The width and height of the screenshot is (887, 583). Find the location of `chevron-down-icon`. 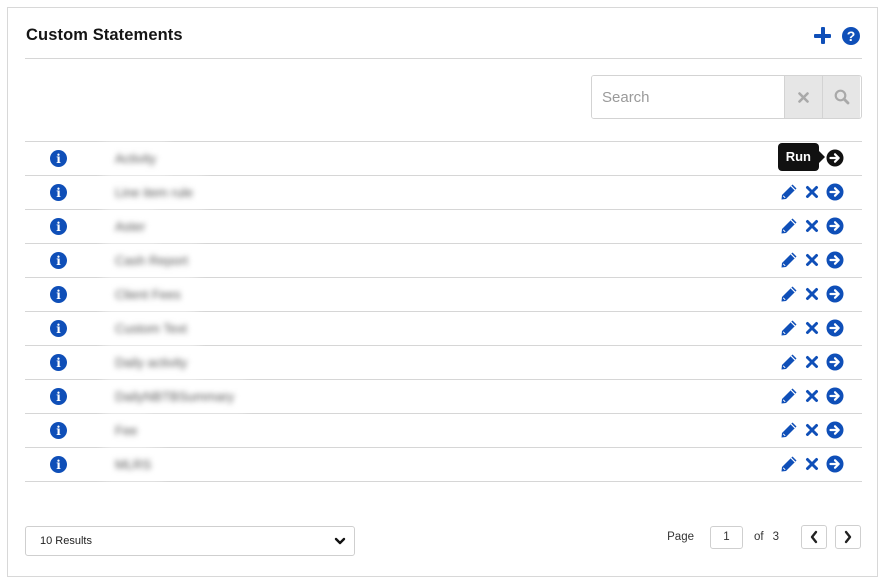

chevron-down-icon is located at coordinates (340, 541).